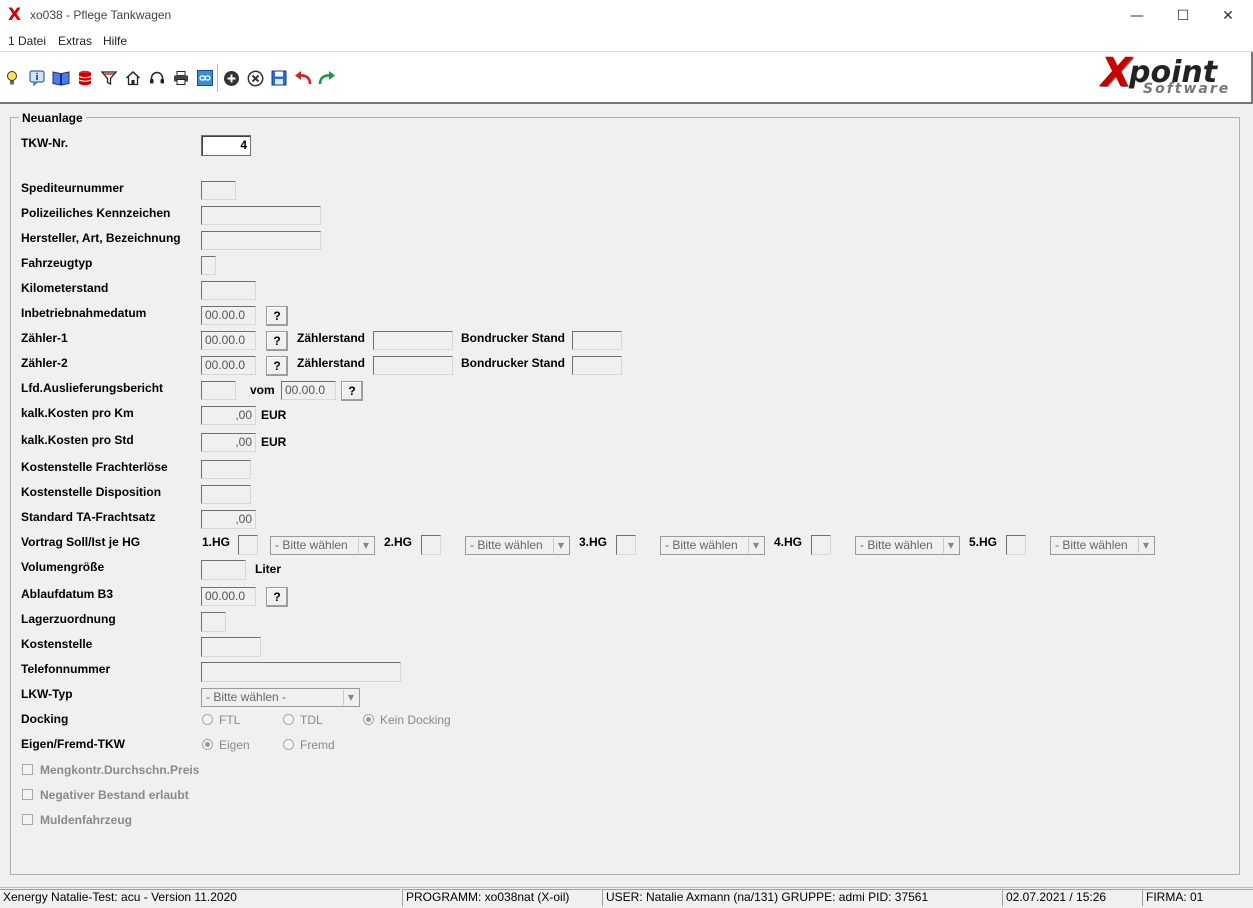 Image resolution: width=1253 pixels, height=908 pixels. What do you see at coordinates (327, 78) in the screenshot?
I see `redo-icon` at bounding box center [327, 78].